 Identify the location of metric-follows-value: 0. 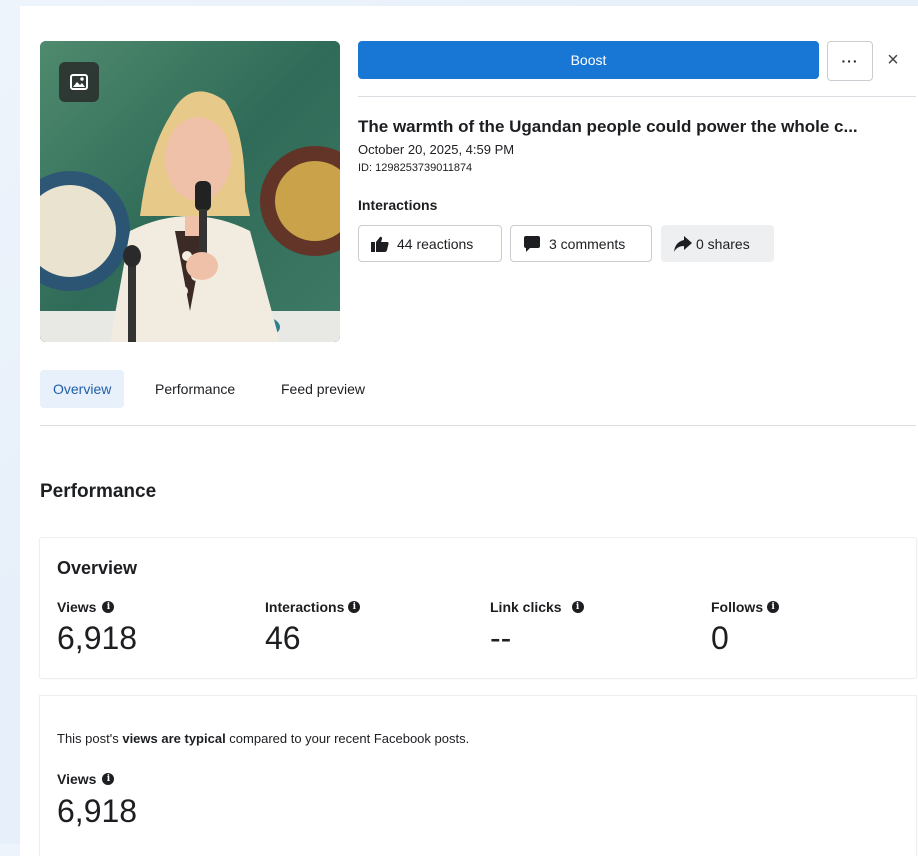
(720, 638).